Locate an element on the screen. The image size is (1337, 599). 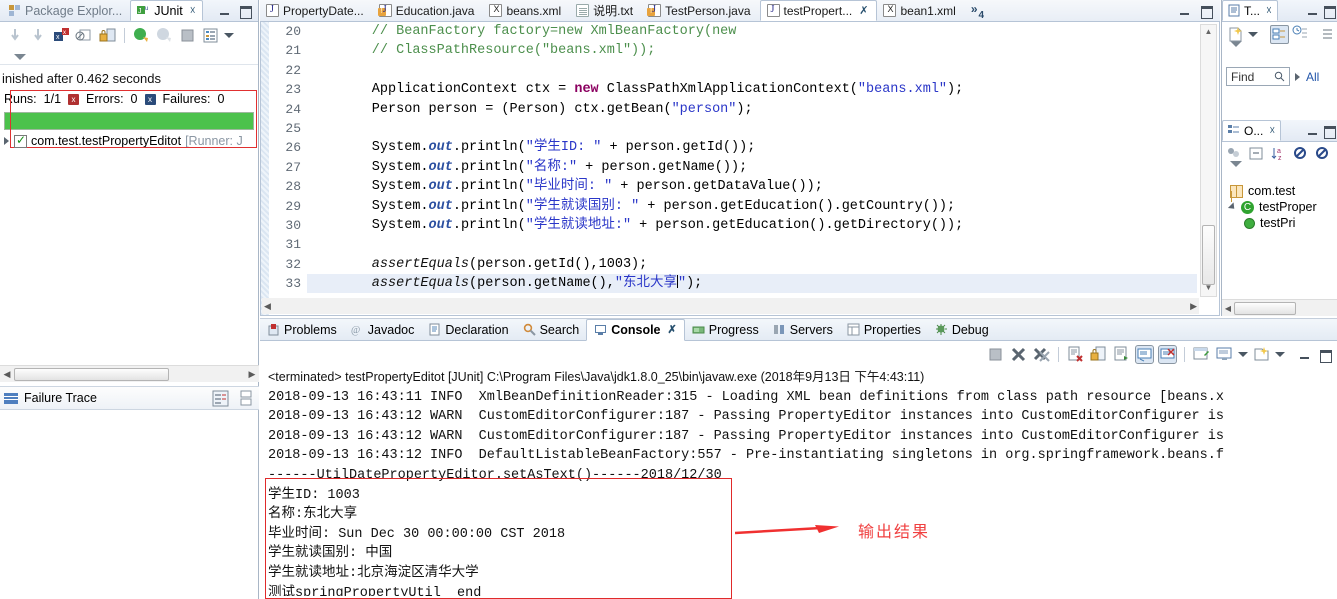
word-wrap-icon is located at coordinates (1121, 354).